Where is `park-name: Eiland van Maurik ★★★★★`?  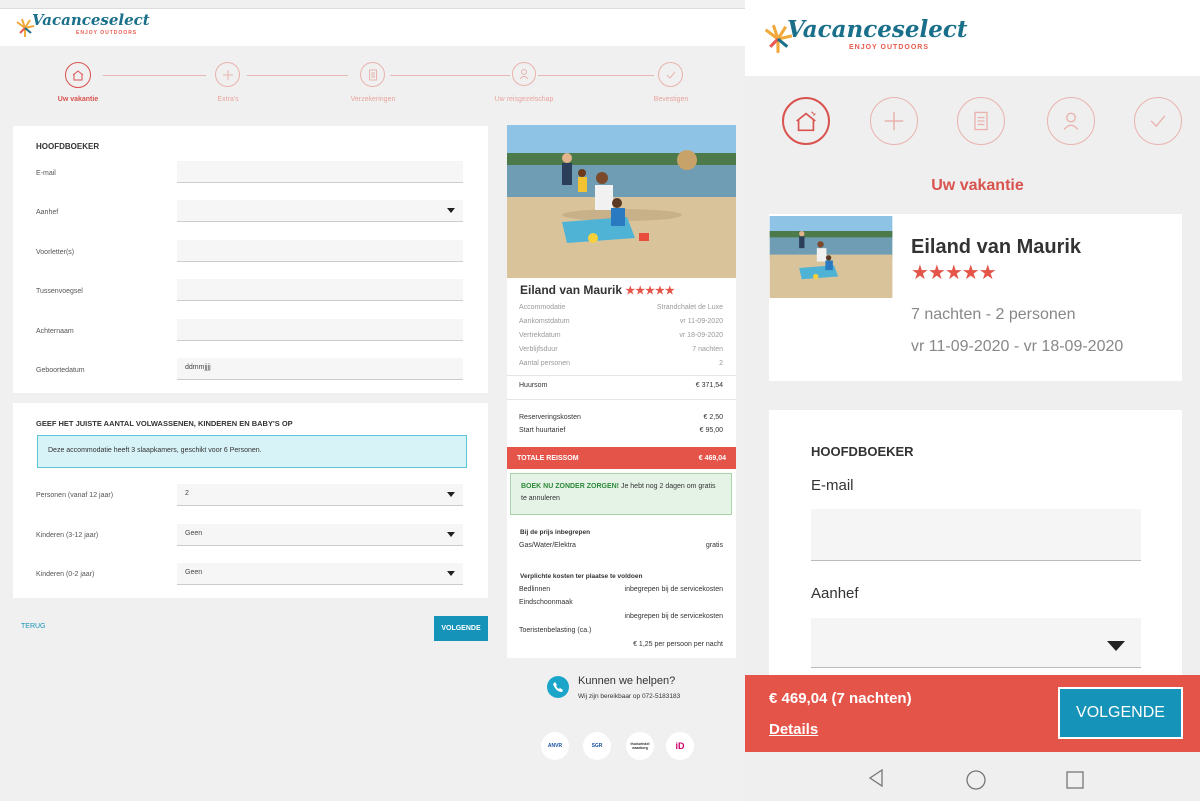
park-name: Eiland van Maurik ★★★★★ is located at coordinates (597, 290).